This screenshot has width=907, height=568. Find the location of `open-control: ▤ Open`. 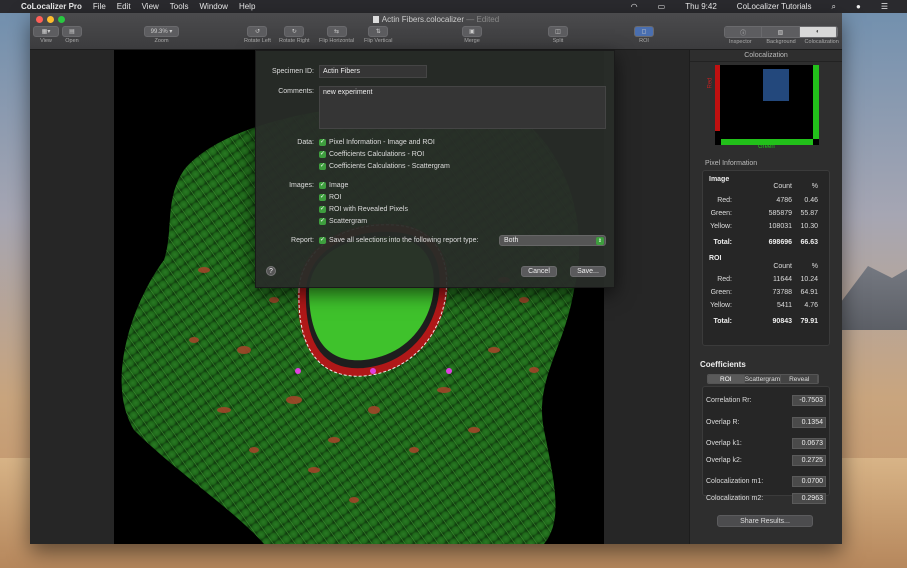

open-control: ▤ Open is located at coordinates (72, 35).